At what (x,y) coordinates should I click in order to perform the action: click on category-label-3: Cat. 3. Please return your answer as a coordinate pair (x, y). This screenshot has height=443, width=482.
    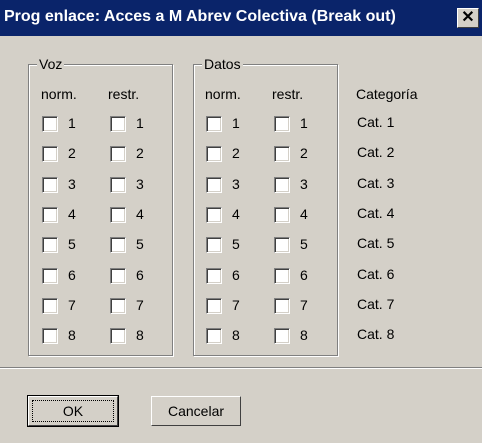
    Looking at the image, I should click on (376, 183).